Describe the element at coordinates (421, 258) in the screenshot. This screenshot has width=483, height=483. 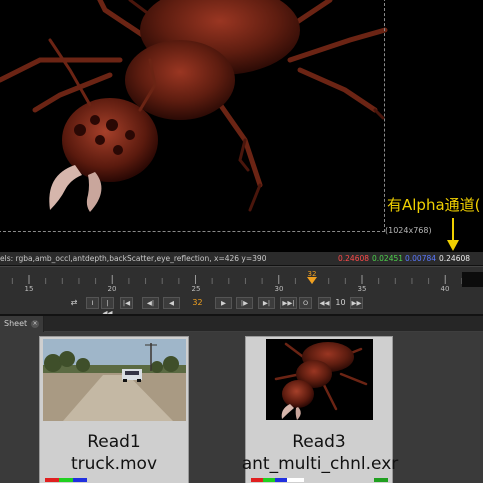
I see `pixel-value-blue: 0.00784` at that location.